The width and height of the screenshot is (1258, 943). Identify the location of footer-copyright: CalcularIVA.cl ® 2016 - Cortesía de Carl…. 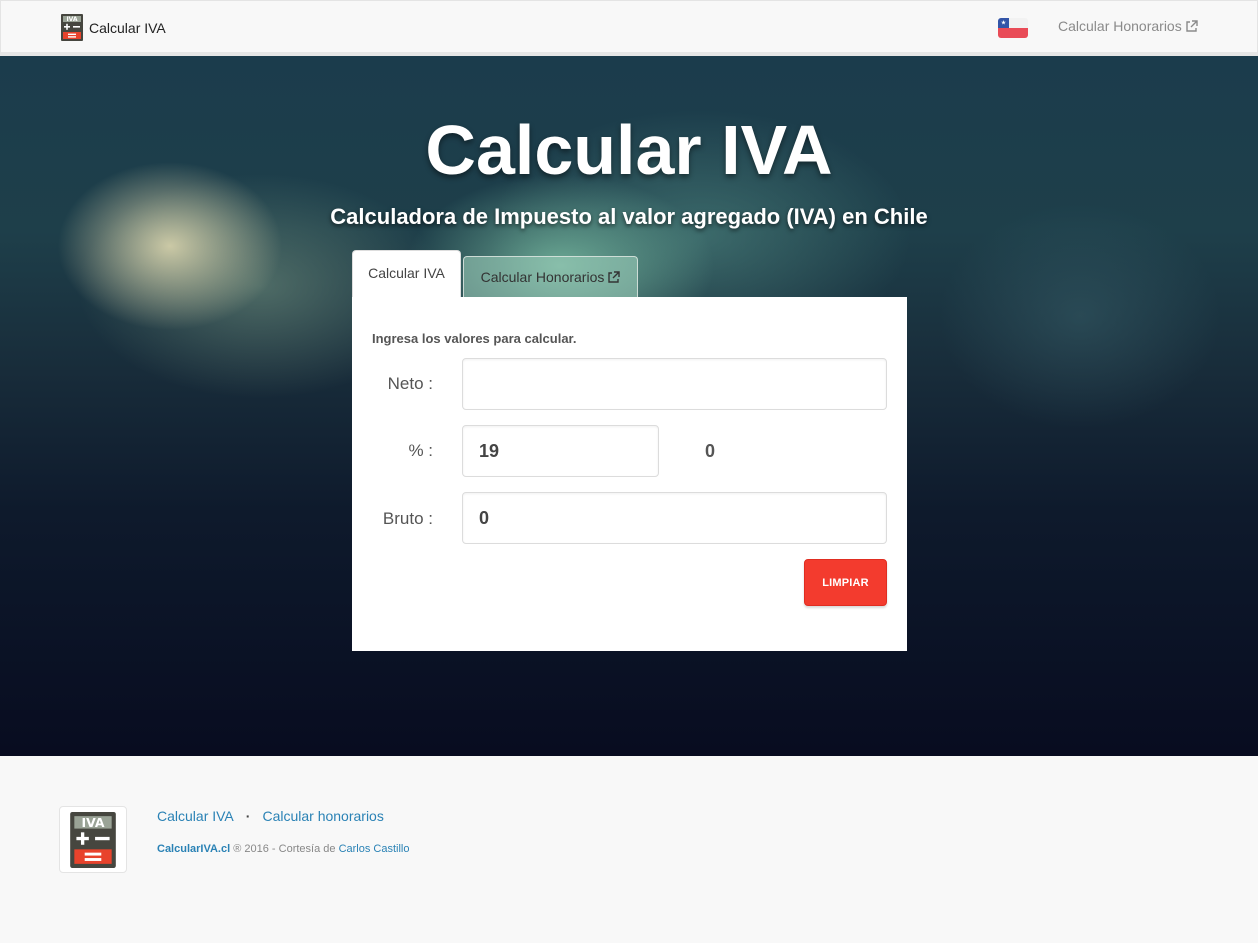
(283, 849).